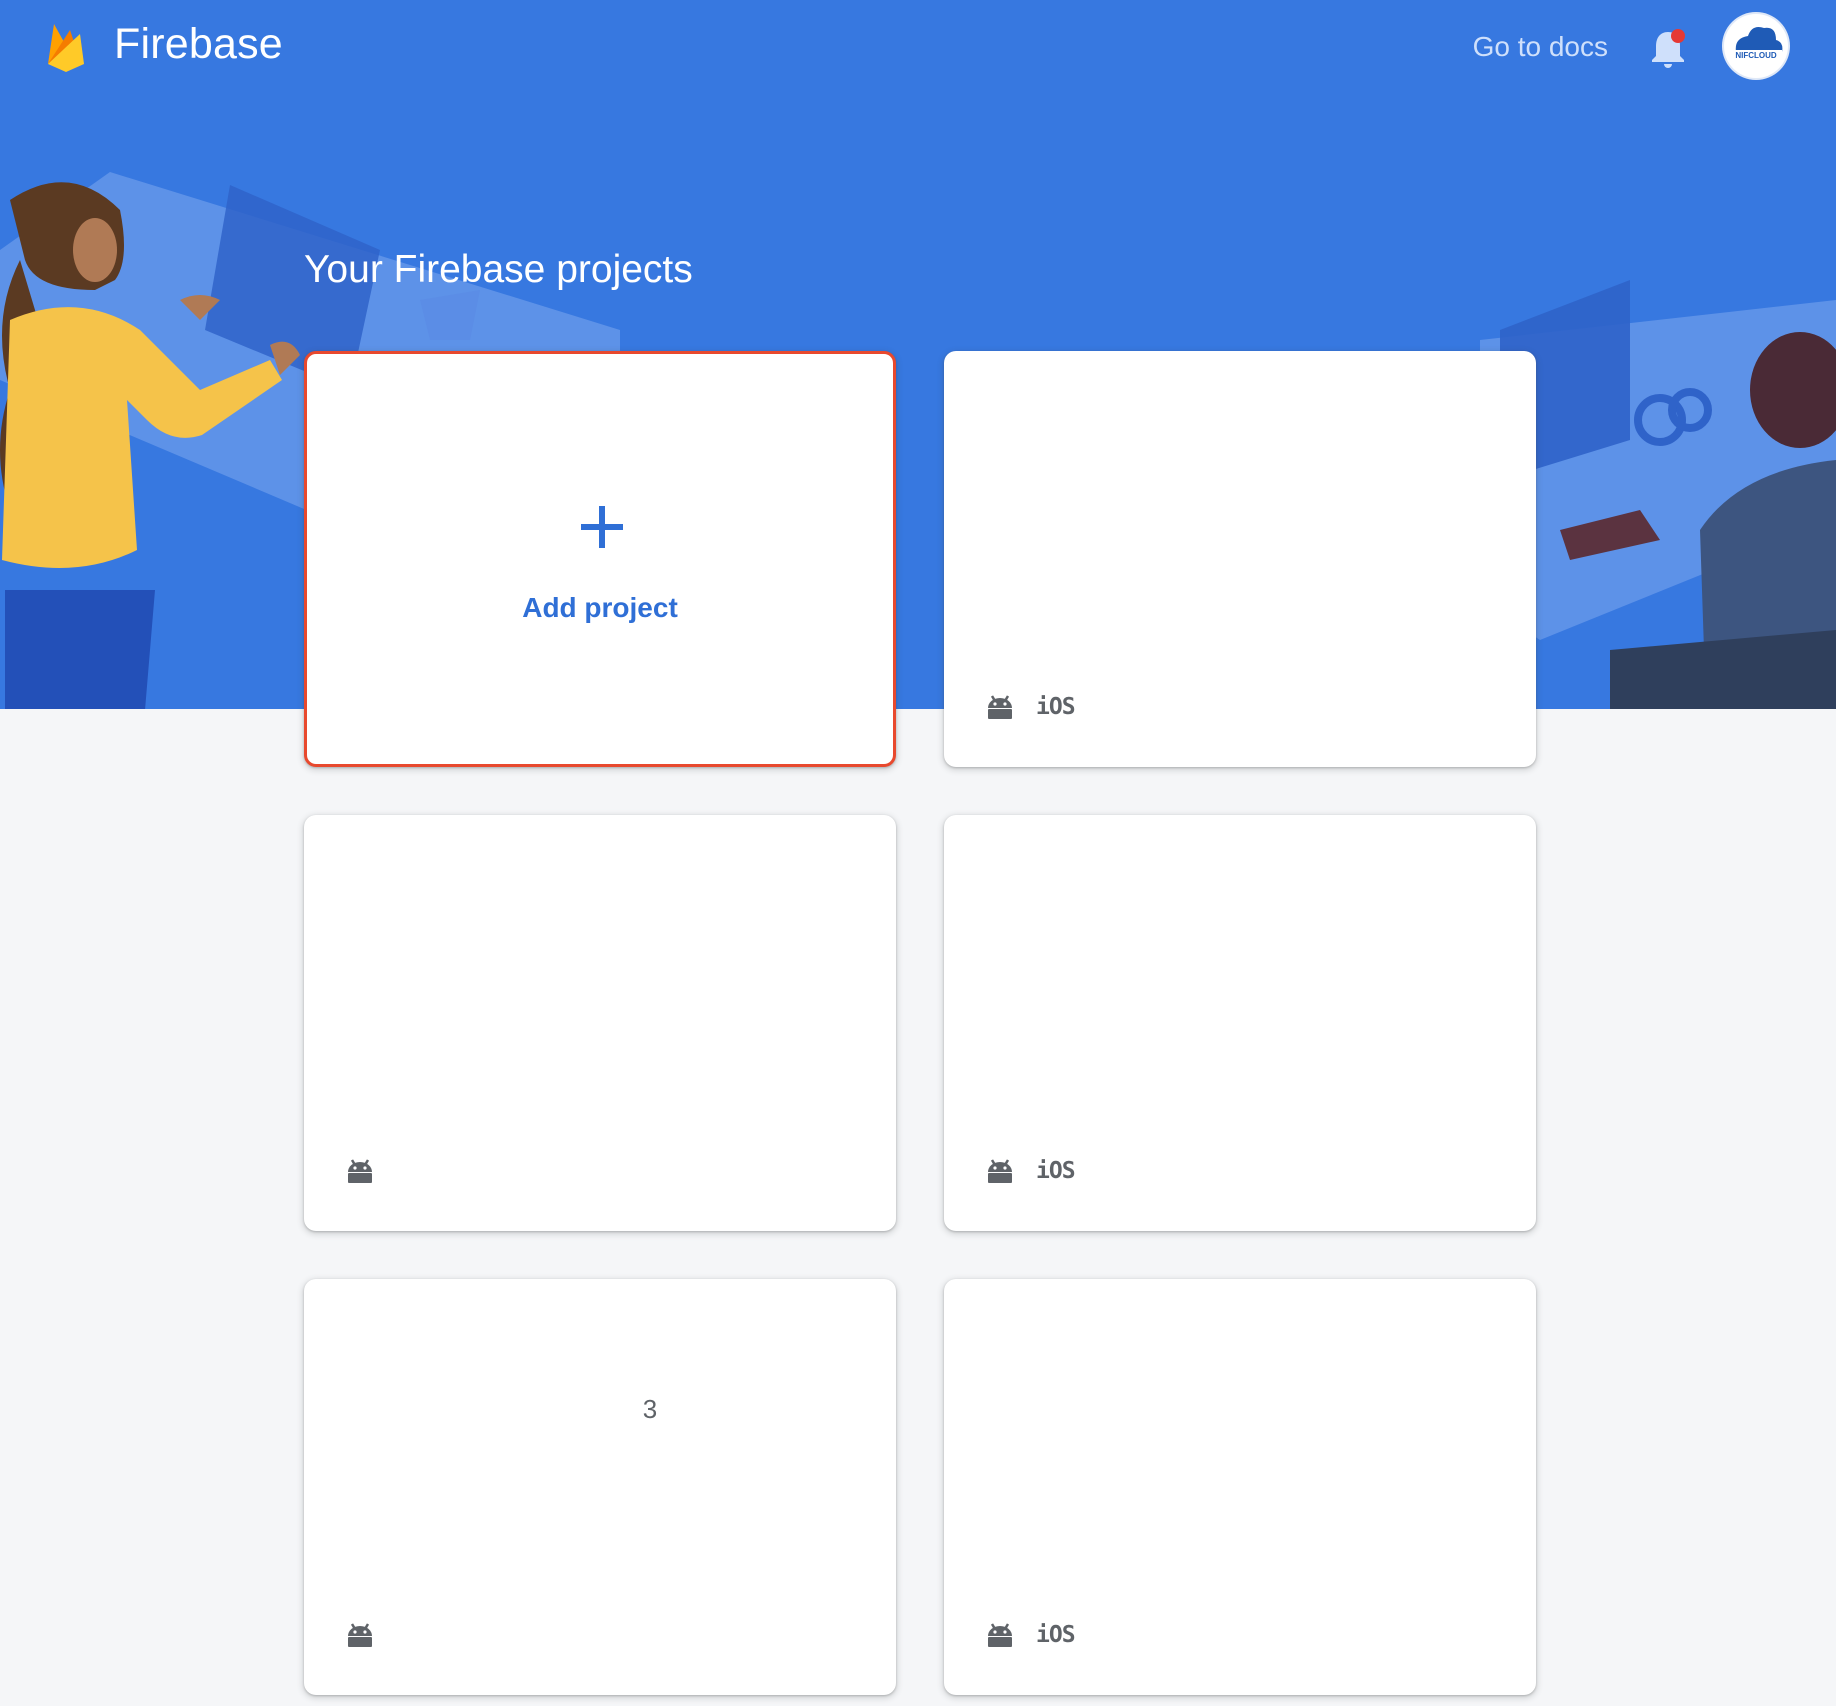 This screenshot has width=1836, height=1706. What do you see at coordinates (66, 46) in the screenshot?
I see `firebase-logo-icon` at bounding box center [66, 46].